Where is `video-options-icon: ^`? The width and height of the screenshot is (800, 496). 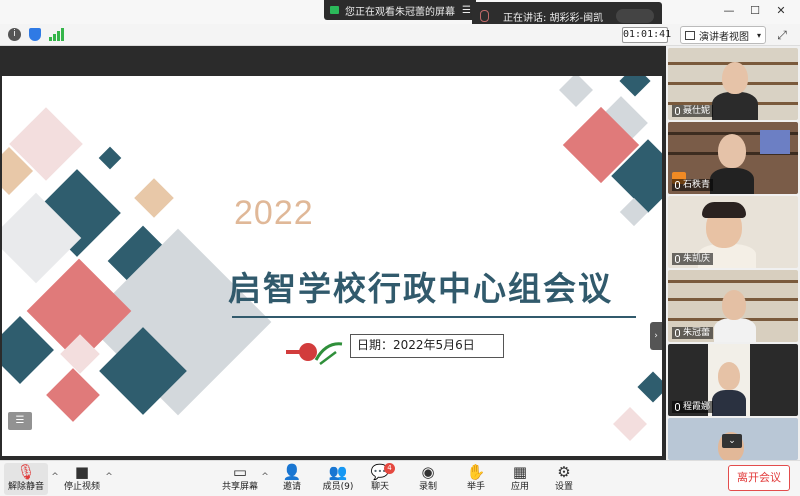
video-options-icon: ^ is located at coordinates (109, 477).